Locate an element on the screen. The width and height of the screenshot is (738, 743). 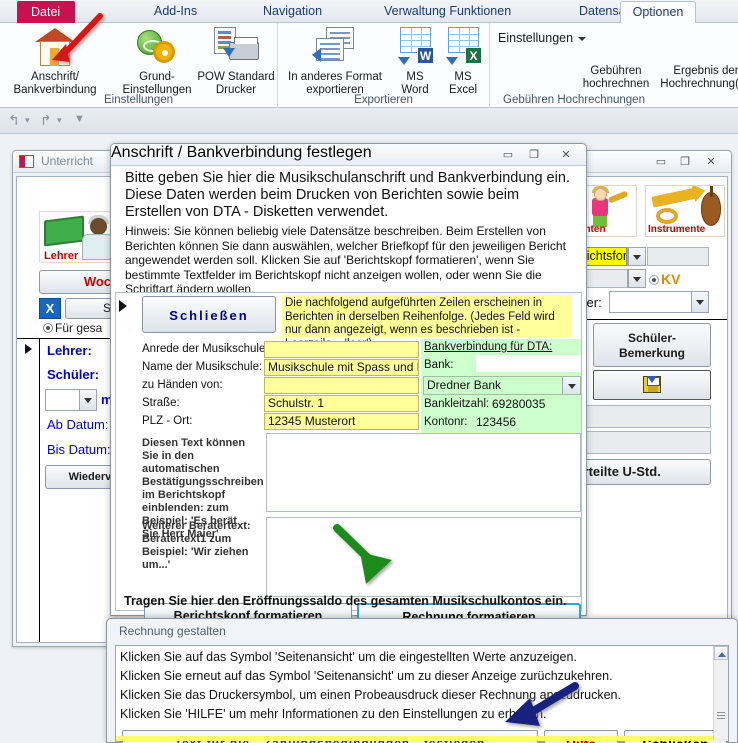
anschrift-bankverbindung-button: Anschrift/ Bankverbindung is located at coordinates (55, 61).